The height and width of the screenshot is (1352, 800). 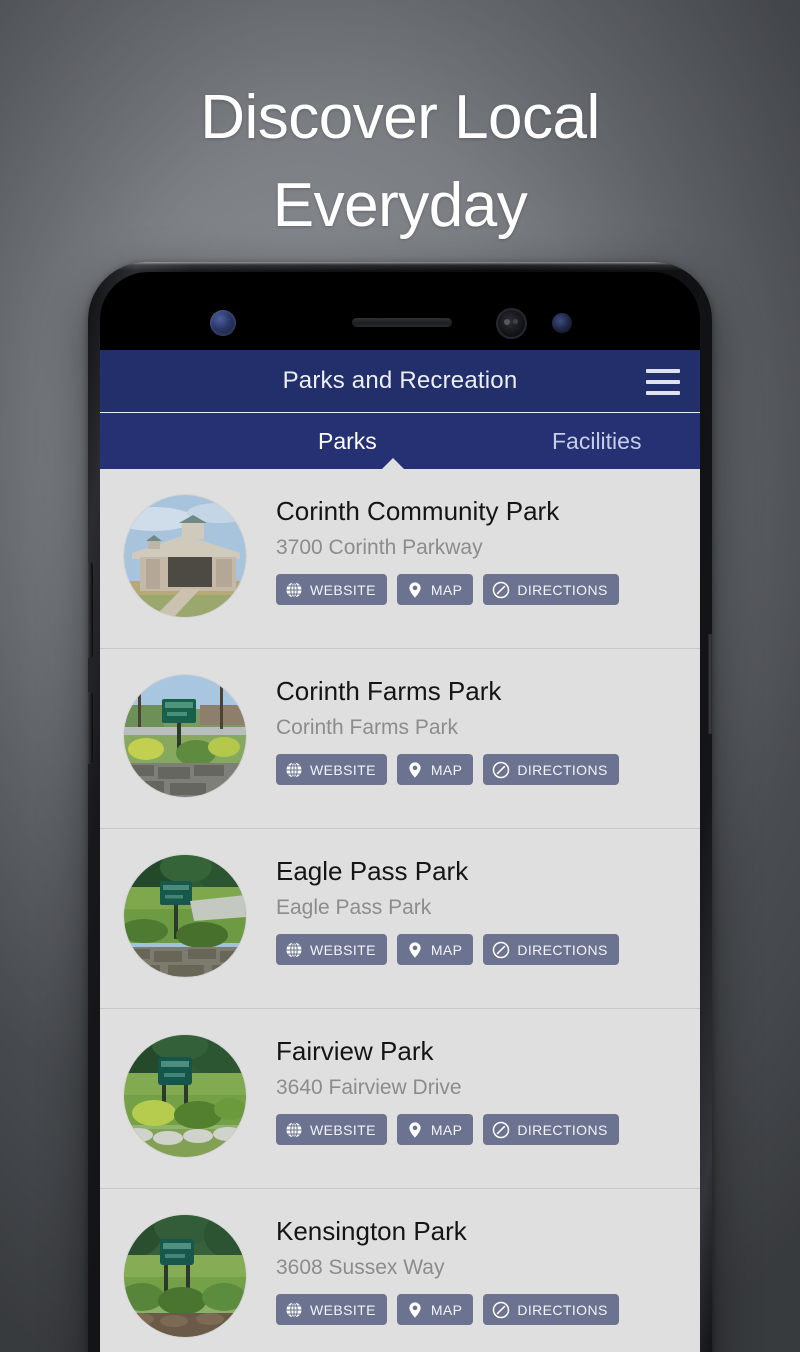 I want to click on hamburger-menu-icon, so click(x=663, y=382).